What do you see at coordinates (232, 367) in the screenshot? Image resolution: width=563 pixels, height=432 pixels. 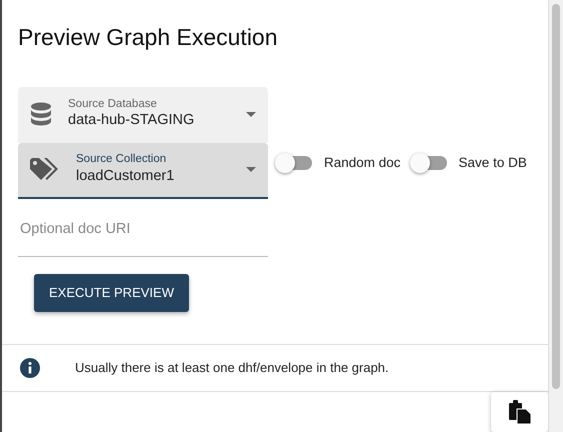 I see `info-message: Usually there is at least one dhf/envelope in the graph.` at bounding box center [232, 367].